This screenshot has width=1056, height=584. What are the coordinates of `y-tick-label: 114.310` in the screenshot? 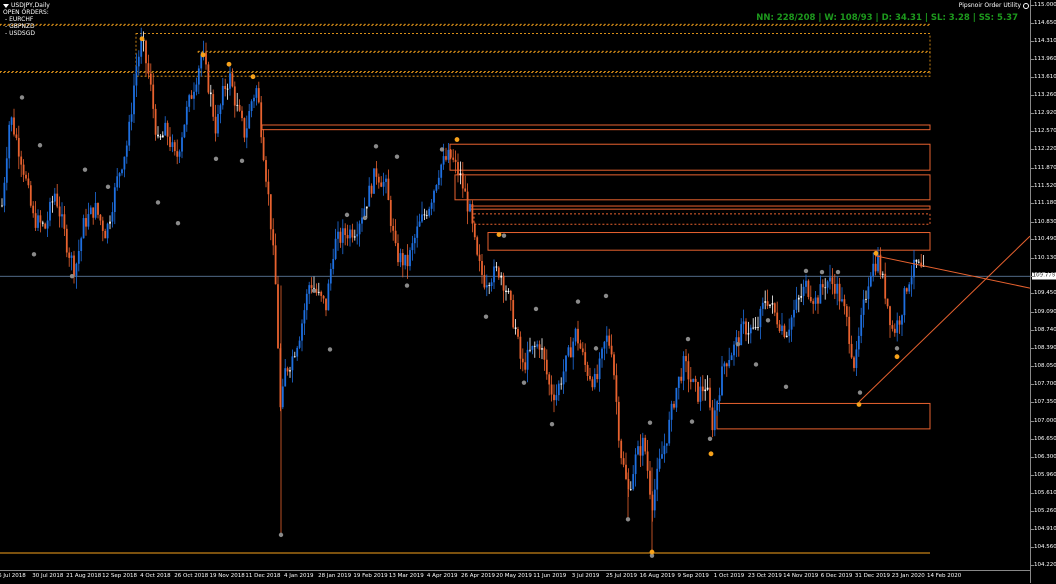 It's located at (1045, 40).